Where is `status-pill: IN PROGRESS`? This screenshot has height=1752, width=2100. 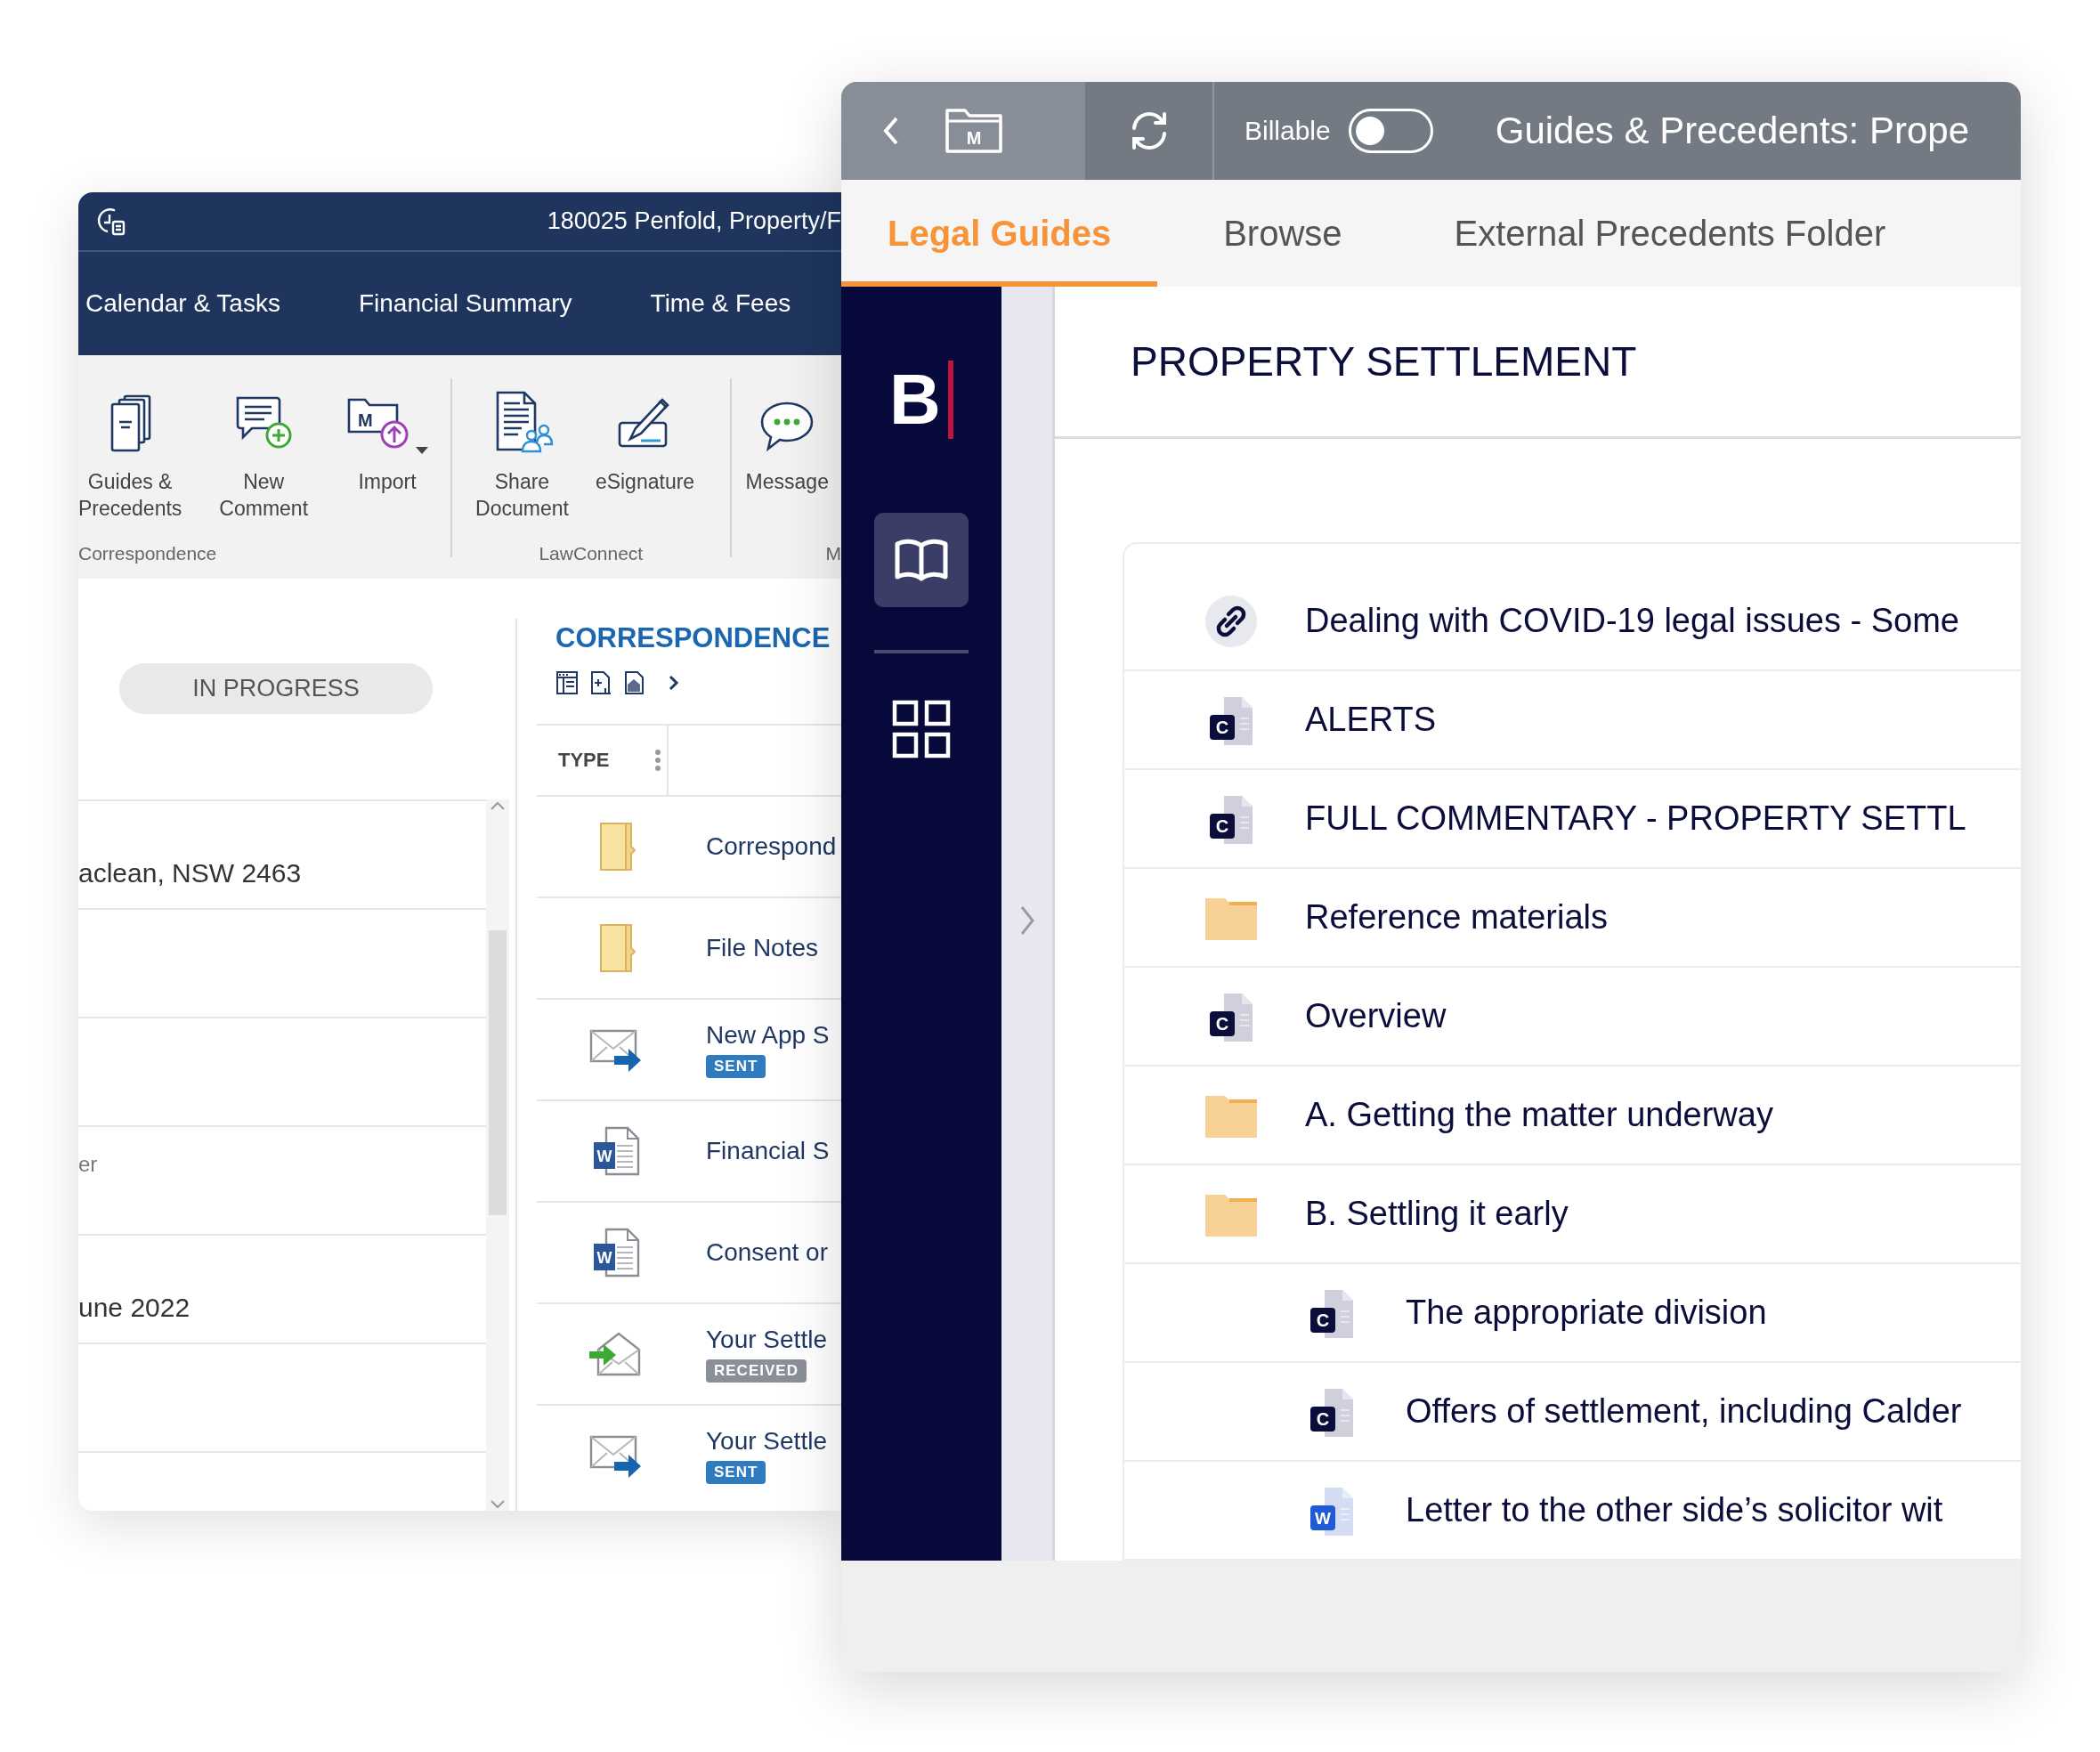 status-pill: IN PROGRESS is located at coordinates (276, 688).